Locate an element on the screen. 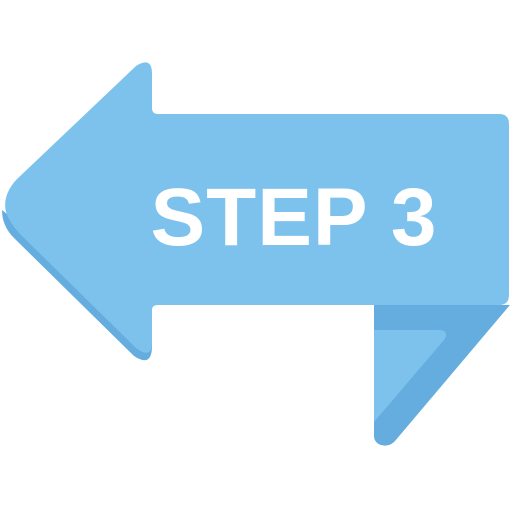  step-label: STEP 3 is located at coordinates (293, 217).